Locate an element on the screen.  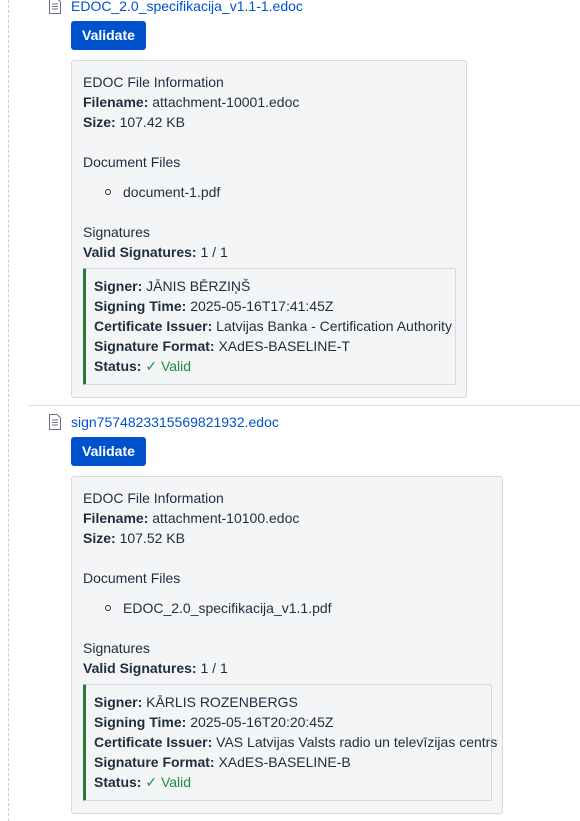
size-row: Size: 107.42 KB is located at coordinates (269, 122).